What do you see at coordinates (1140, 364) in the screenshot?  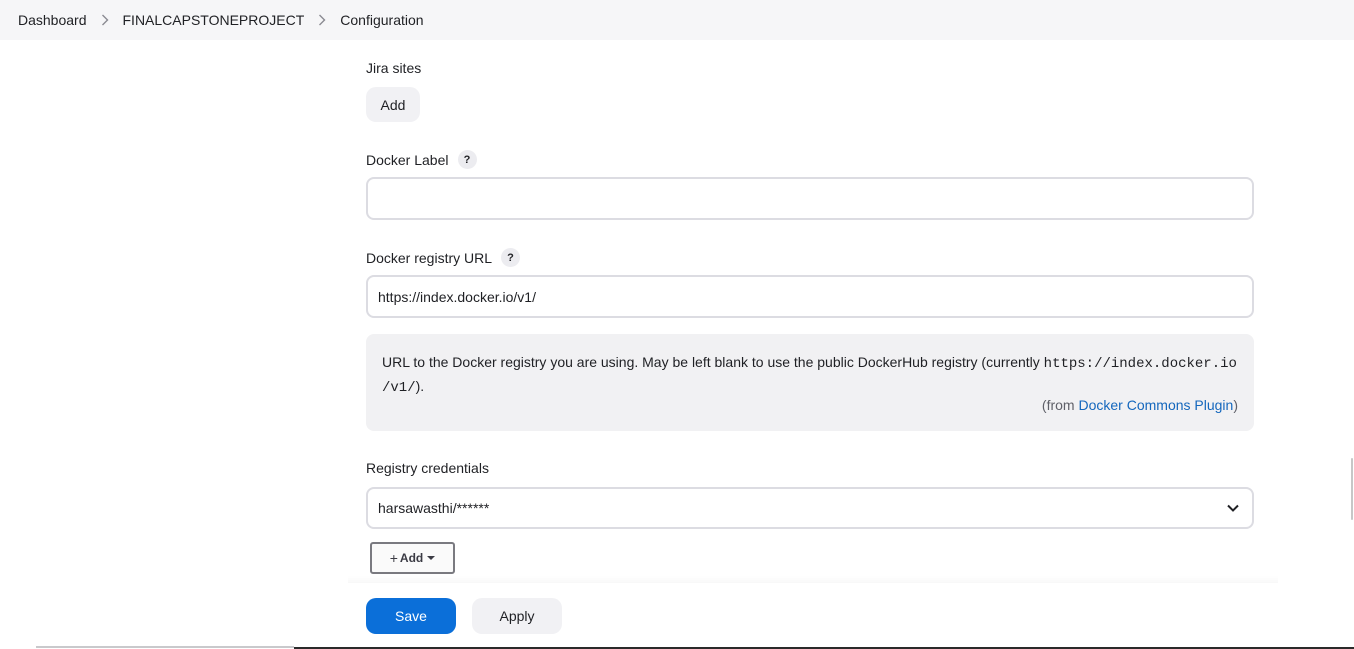 I see `help-code-url: https://index.docker.io` at bounding box center [1140, 364].